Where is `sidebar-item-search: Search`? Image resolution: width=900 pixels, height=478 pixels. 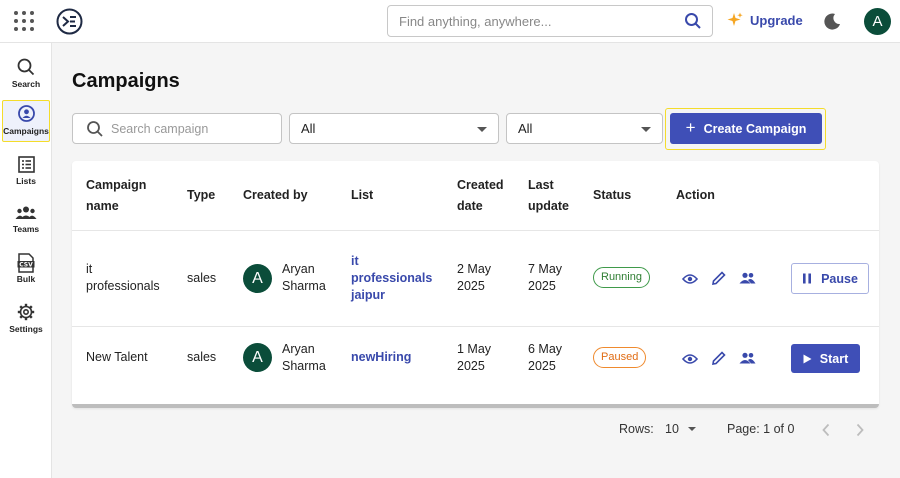
sidebar-item-search: Search is located at coordinates (26, 70).